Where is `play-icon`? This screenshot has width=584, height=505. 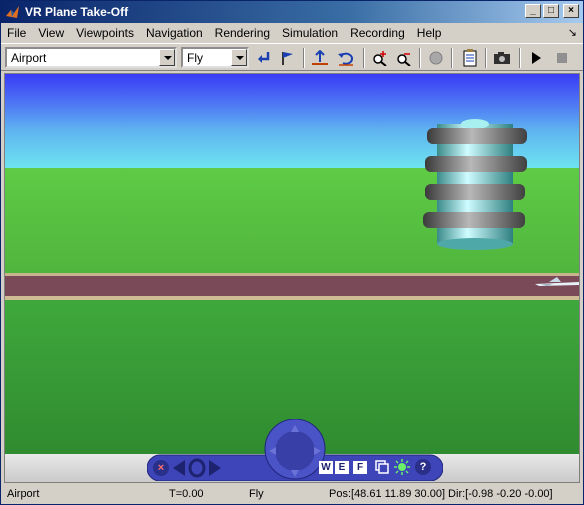 play-icon is located at coordinates (536, 58).